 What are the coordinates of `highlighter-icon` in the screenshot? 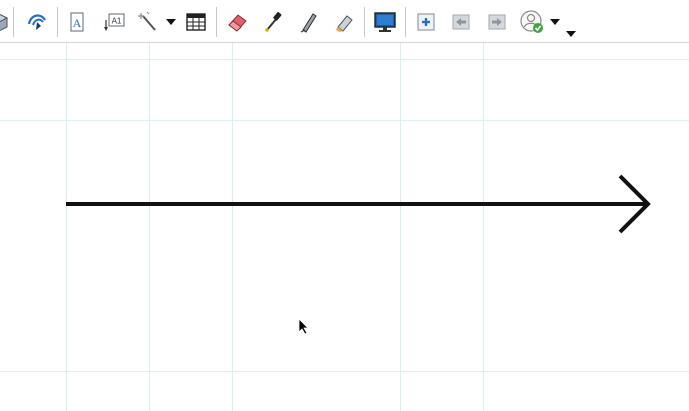 It's located at (344, 22).